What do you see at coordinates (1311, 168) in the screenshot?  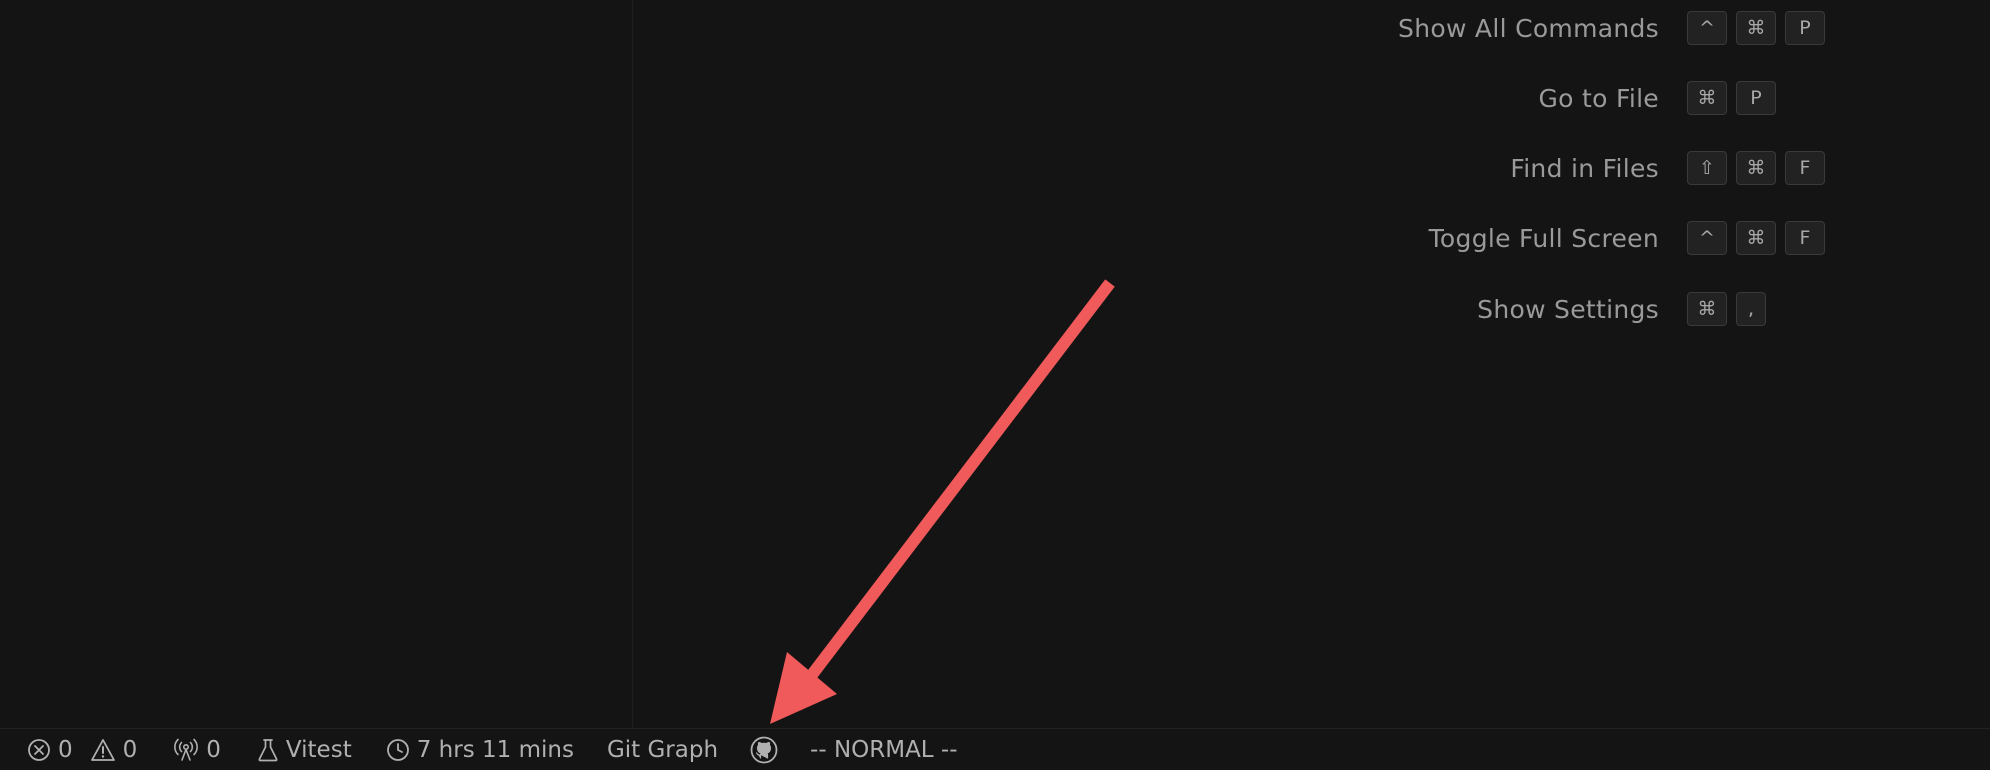 I see `shortcut-find-in-files: Find in Files ⇧ ⌘ F` at bounding box center [1311, 168].